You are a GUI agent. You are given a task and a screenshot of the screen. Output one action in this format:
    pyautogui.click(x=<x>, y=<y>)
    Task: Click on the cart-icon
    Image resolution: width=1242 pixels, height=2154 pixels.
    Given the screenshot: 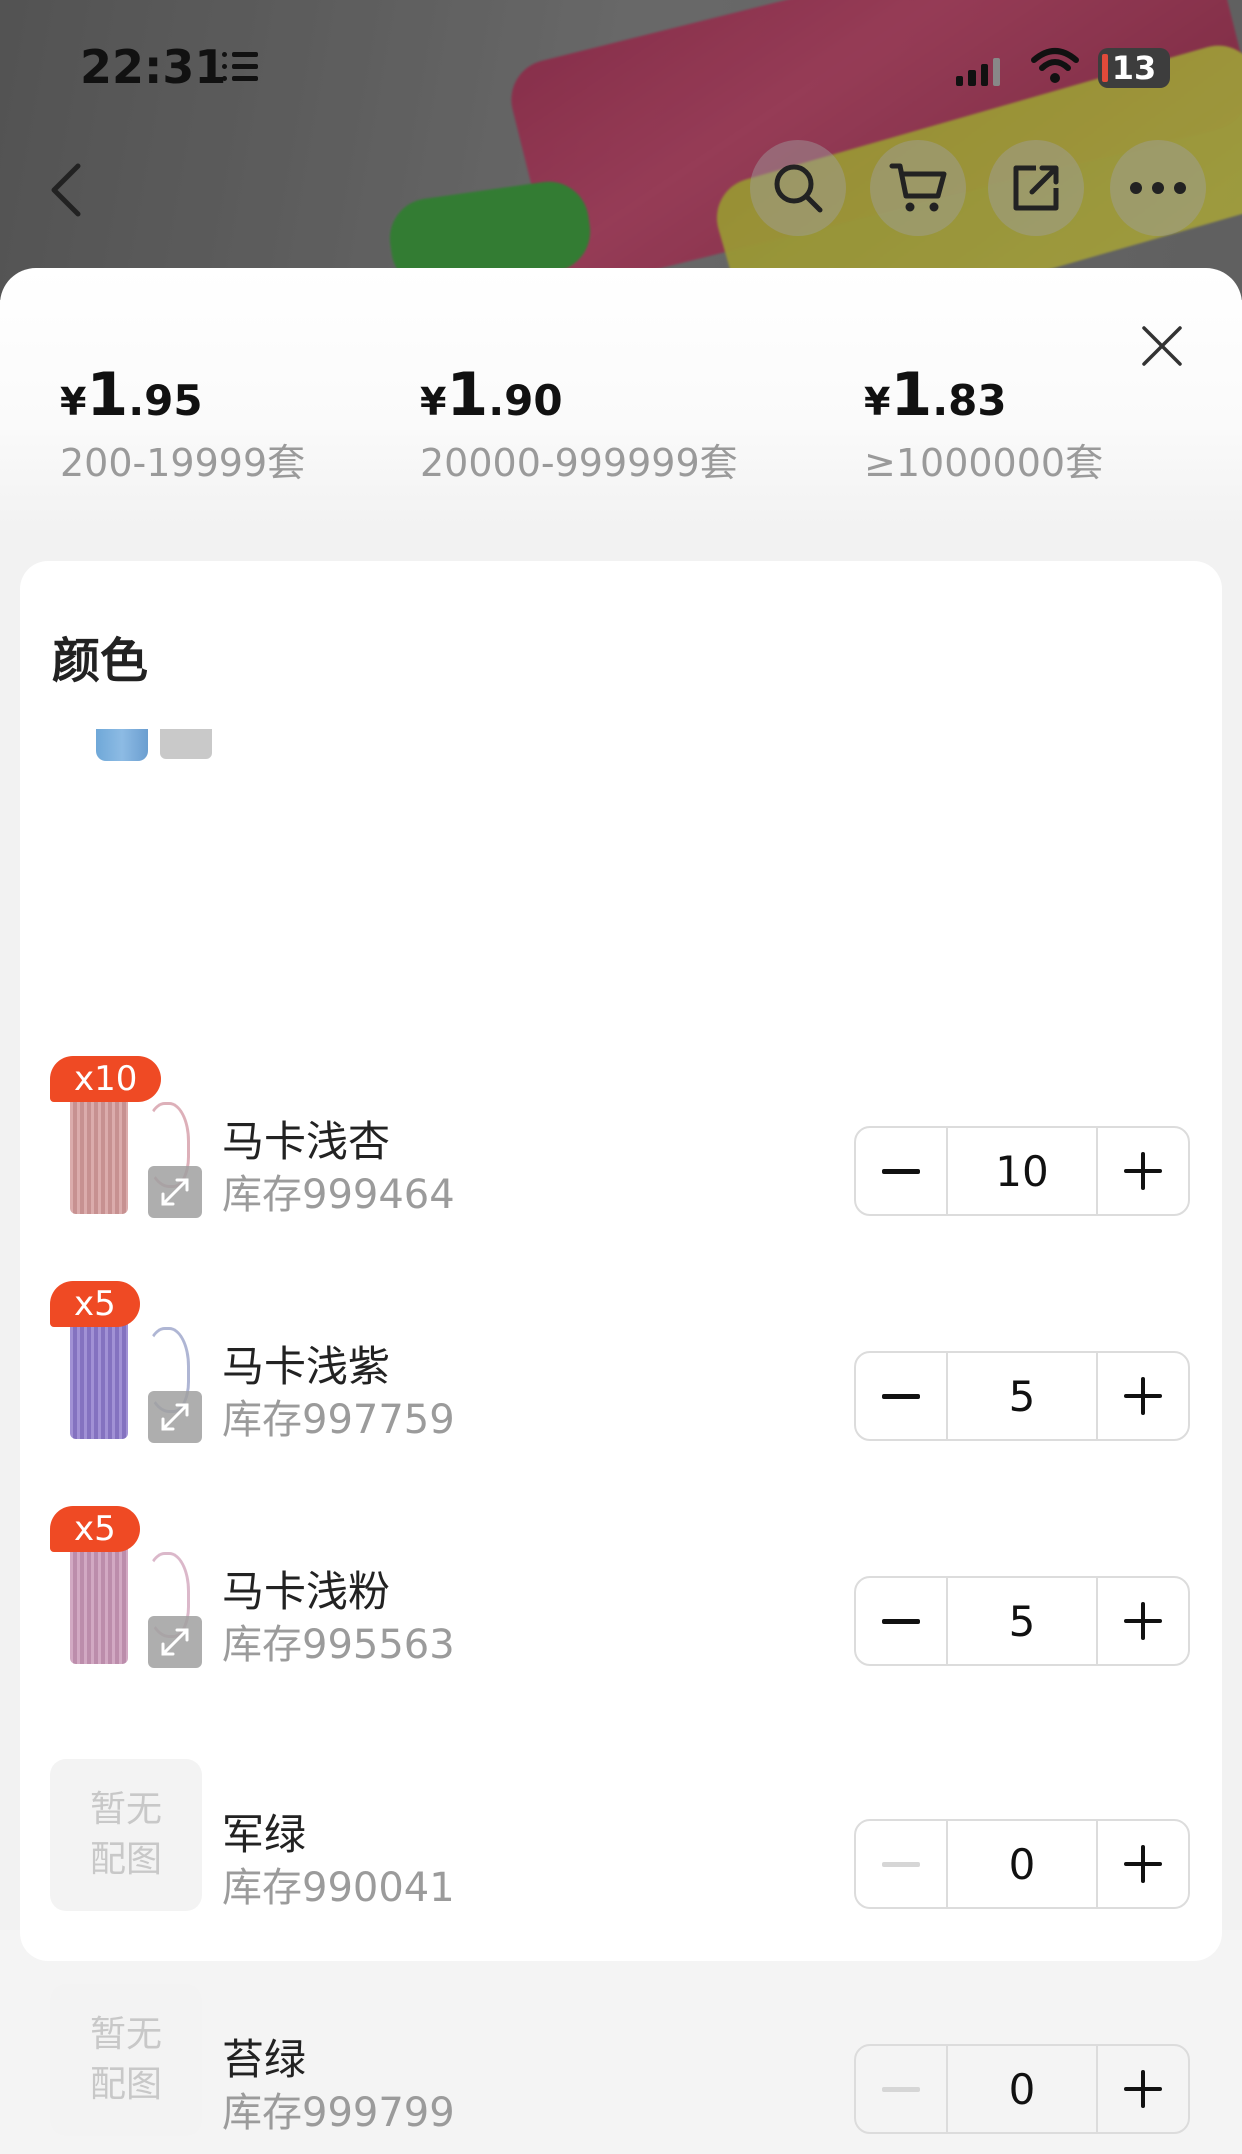 What is the action you would take?
    pyautogui.click(x=918, y=187)
    